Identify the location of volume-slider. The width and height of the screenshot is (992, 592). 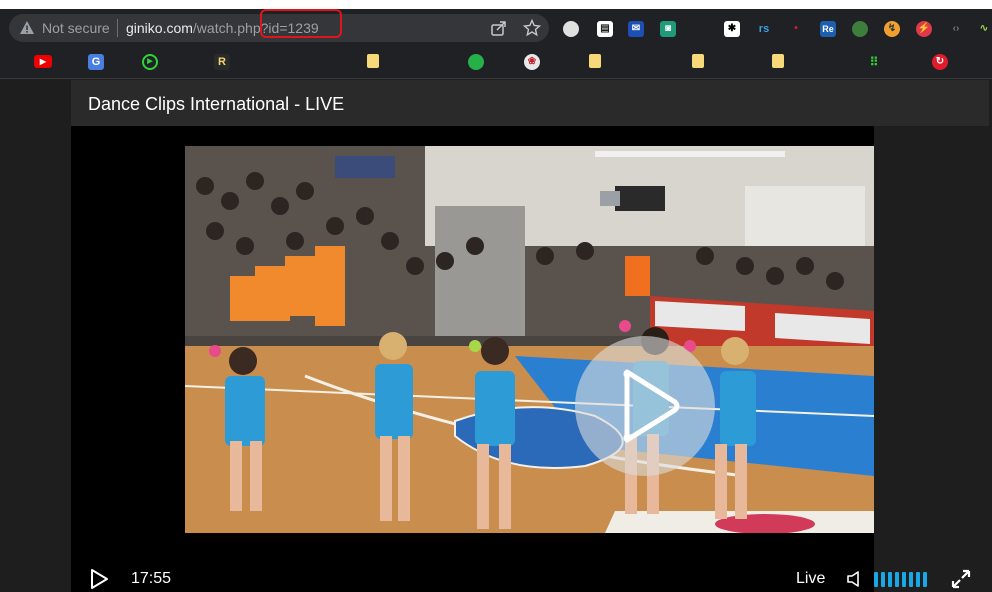
(902, 579).